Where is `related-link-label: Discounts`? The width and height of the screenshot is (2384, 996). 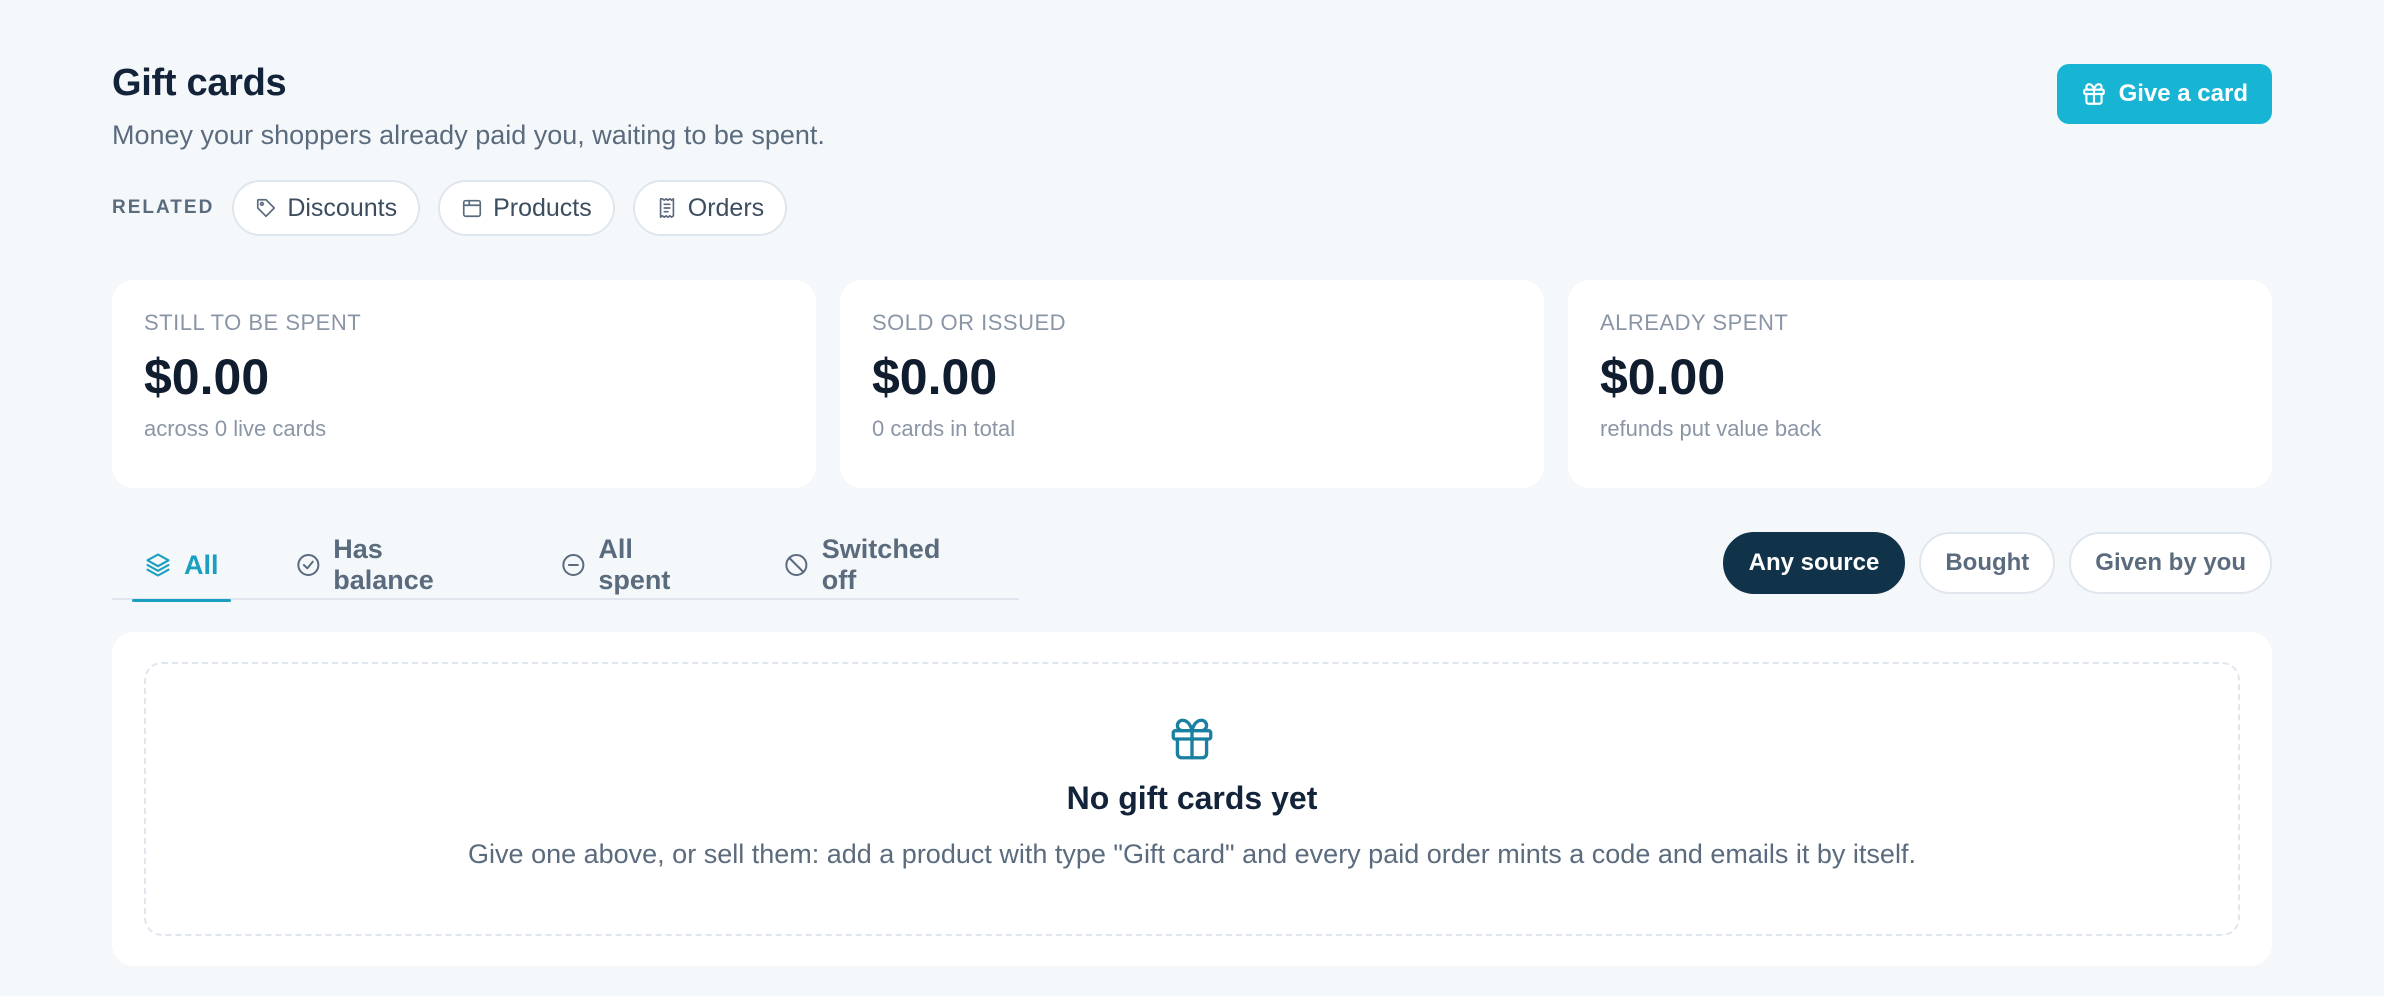
related-link-label: Discounts is located at coordinates (342, 207).